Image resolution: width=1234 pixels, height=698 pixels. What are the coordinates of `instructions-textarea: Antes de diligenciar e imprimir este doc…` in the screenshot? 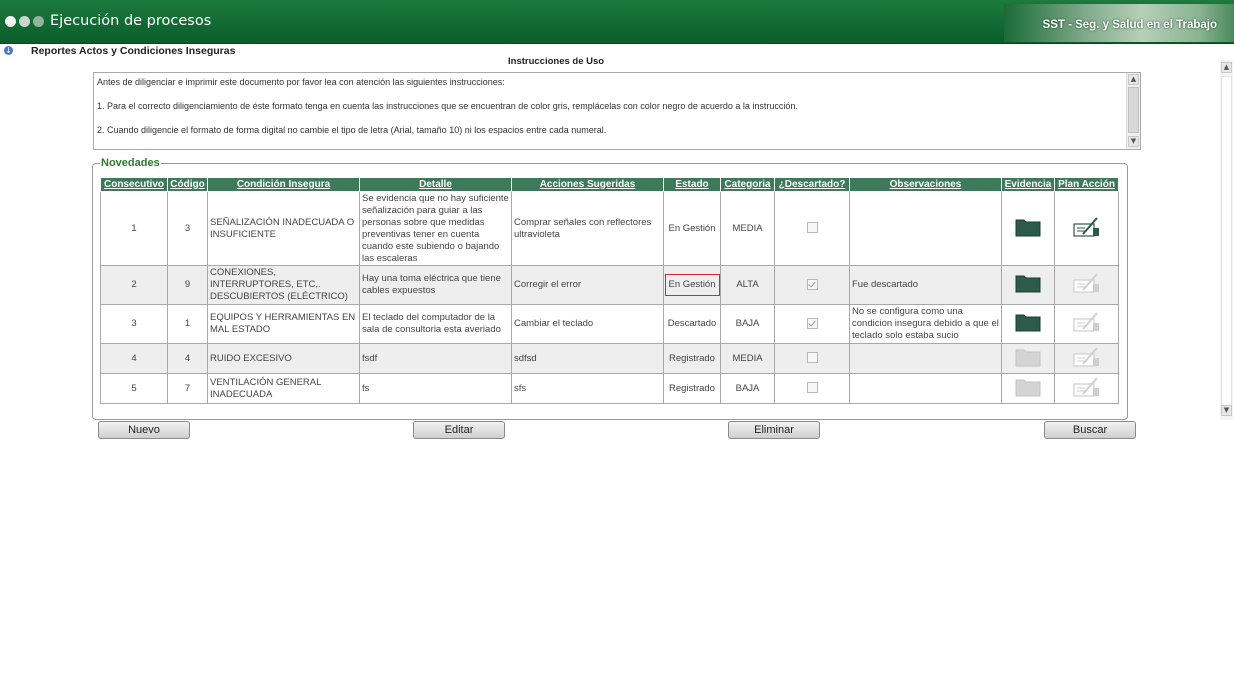 It's located at (617, 111).